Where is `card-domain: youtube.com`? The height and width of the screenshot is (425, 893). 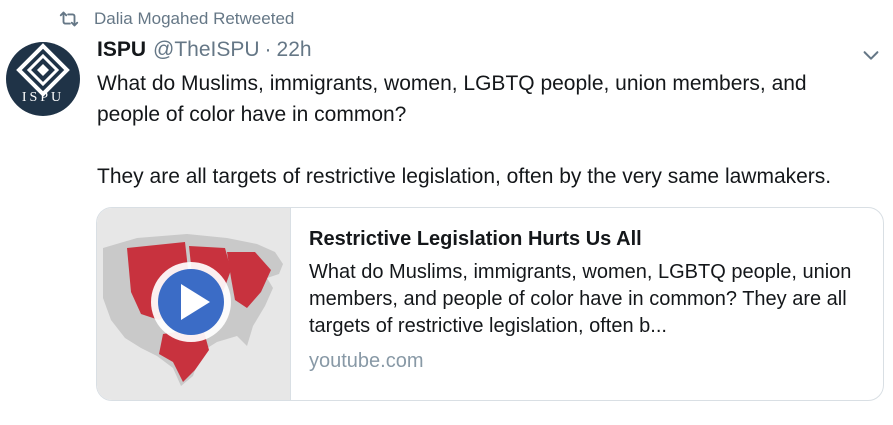
card-domain: youtube.com is located at coordinates (366, 361).